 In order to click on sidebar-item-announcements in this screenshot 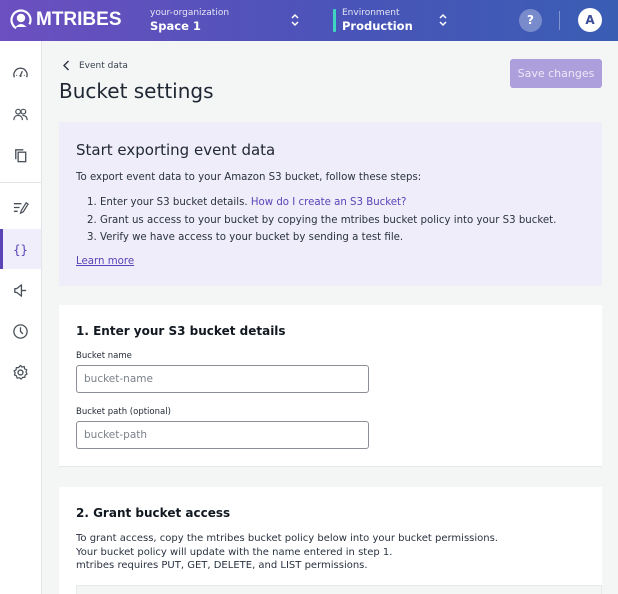, I will do `click(20, 290)`.